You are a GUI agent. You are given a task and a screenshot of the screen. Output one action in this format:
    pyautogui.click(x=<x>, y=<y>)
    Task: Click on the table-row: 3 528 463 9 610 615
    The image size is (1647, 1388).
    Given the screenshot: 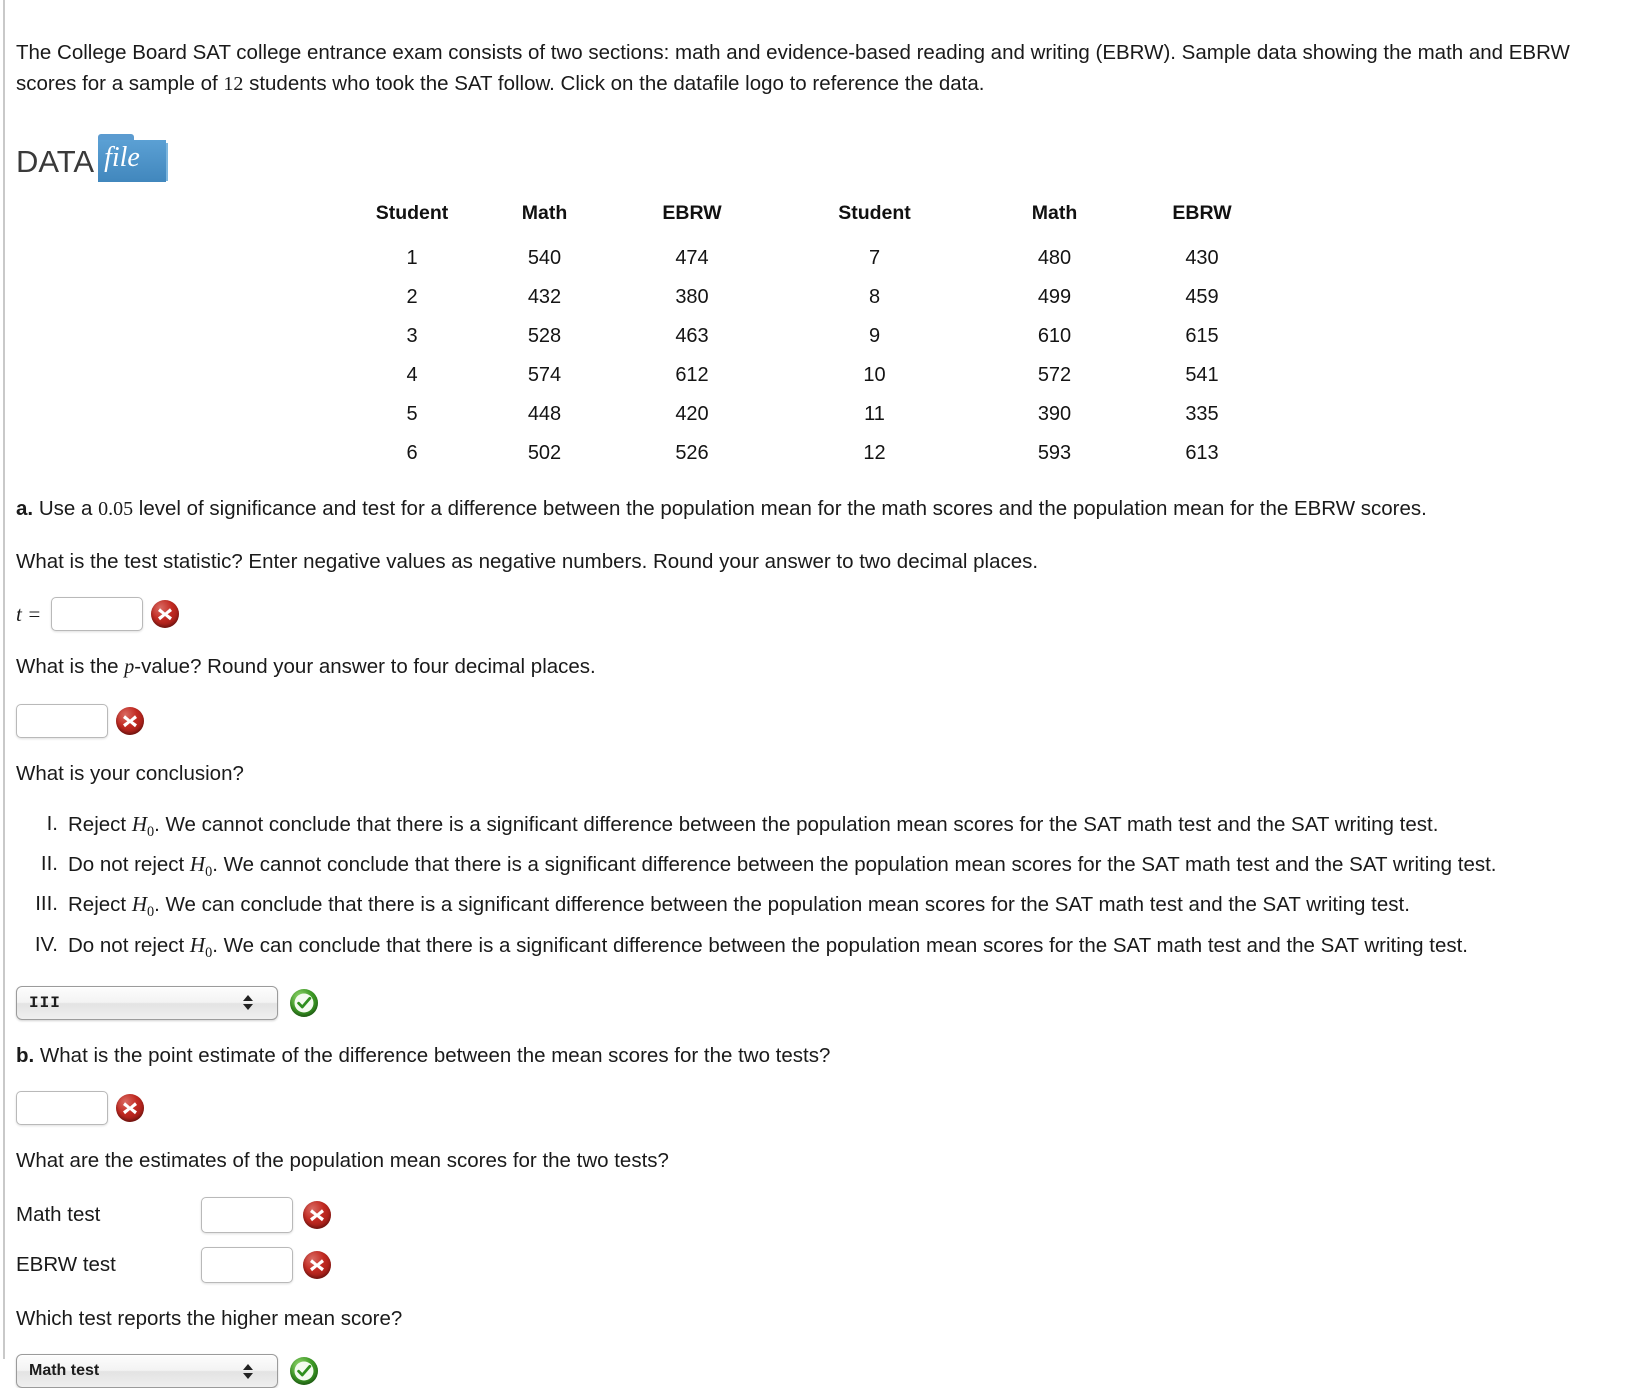 What is the action you would take?
    pyautogui.click(x=814, y=336)
    